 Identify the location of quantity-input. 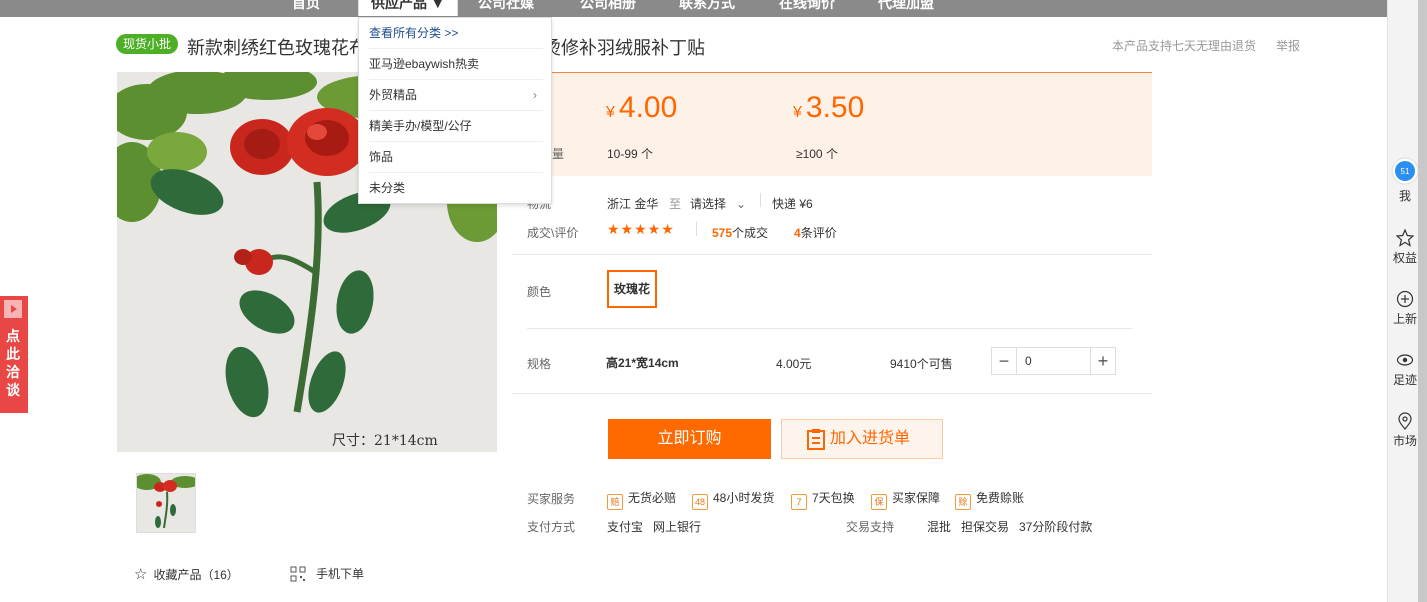
(1054, 361).